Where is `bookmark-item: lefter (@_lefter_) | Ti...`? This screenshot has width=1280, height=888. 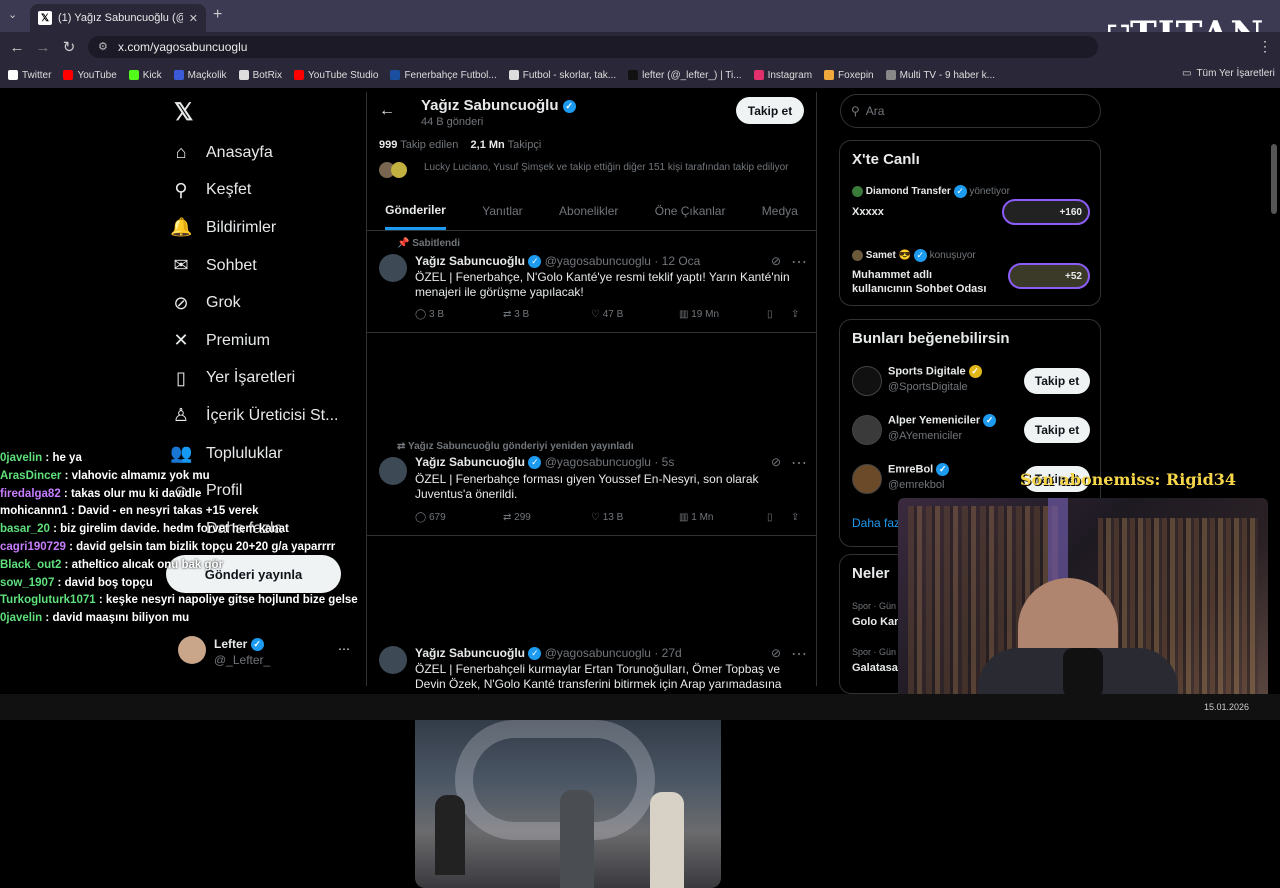
bookmark-item: lefter (@_lefter_) | Ti... is located at coordinates (685, 75).